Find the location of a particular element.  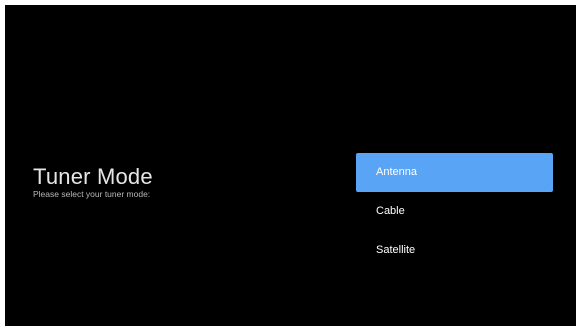

tuner-mode-list: Antenna Cable Satellite is located at coordinates (454, 211).